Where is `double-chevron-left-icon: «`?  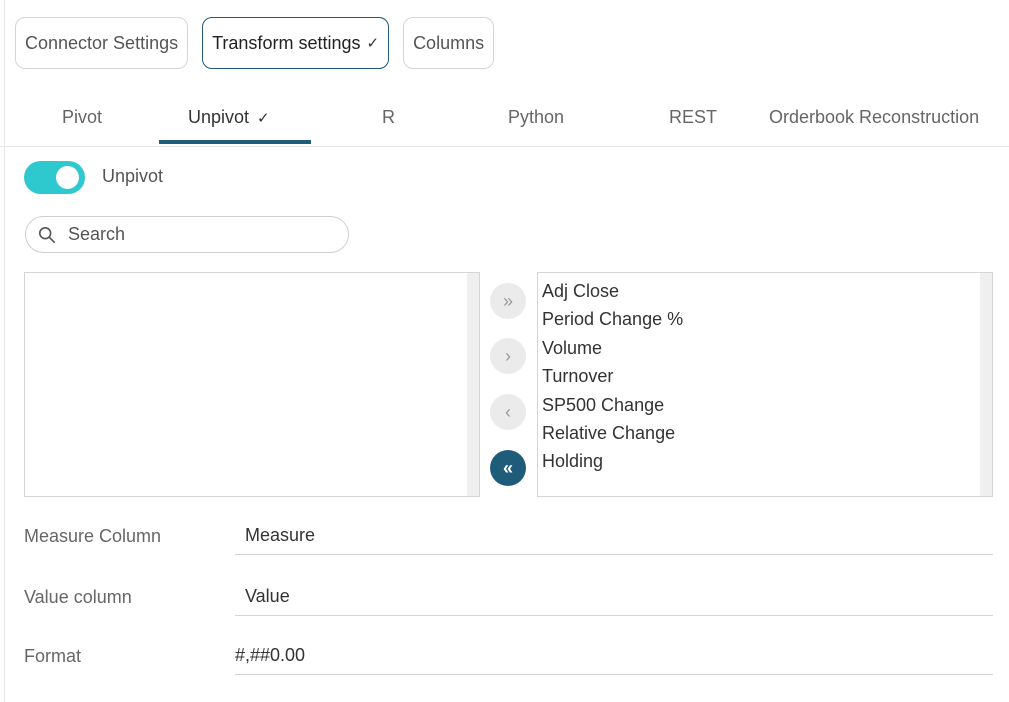
double-chevron-left-icon: « is located at coordinates (507, 467).